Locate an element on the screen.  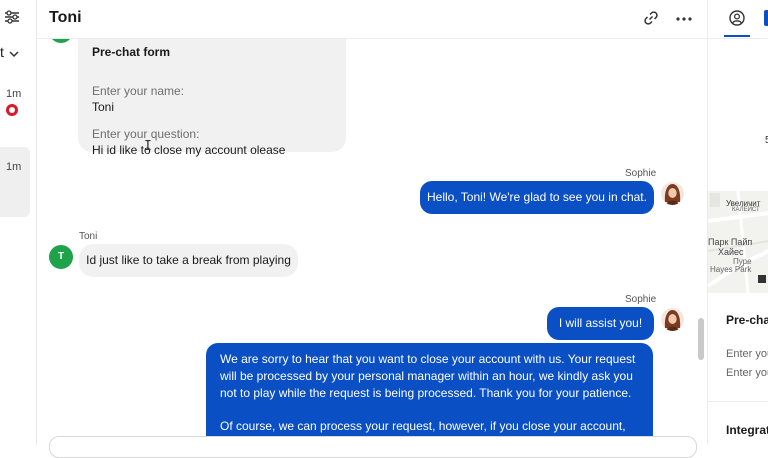
more-options-icon is located at coordinates (684, 19).